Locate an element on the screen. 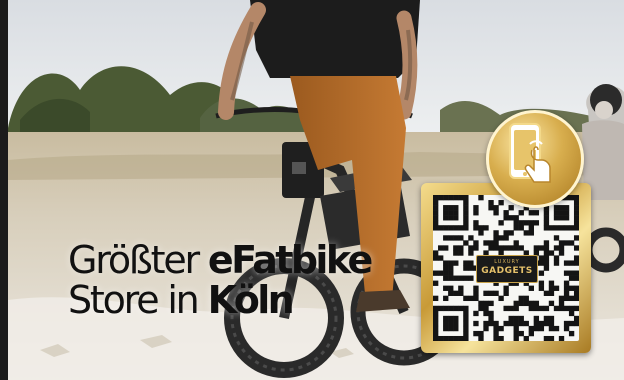 The image size is (624, 380). qr-code: LUXURY GADGETS is located at coordinates (506, 268).